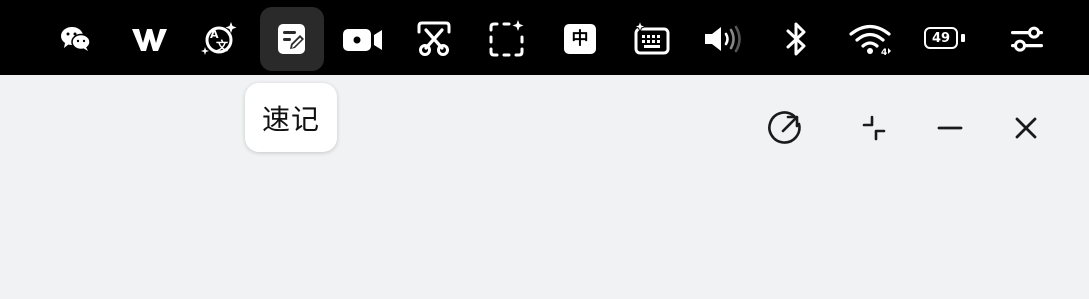 The image size is (1089, 299). Describe the element at coordinates (434, 39) in the screenshot. I see `screenshot-scissors-icon` at that location.